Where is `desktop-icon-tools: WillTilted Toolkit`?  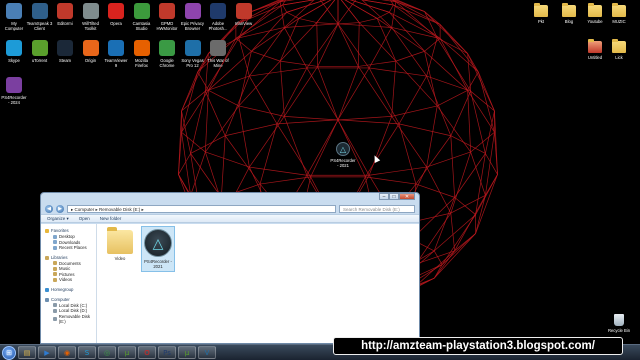 desktop-icon-tools: WillTilted Toolkit is located at coordinates (91, 17).